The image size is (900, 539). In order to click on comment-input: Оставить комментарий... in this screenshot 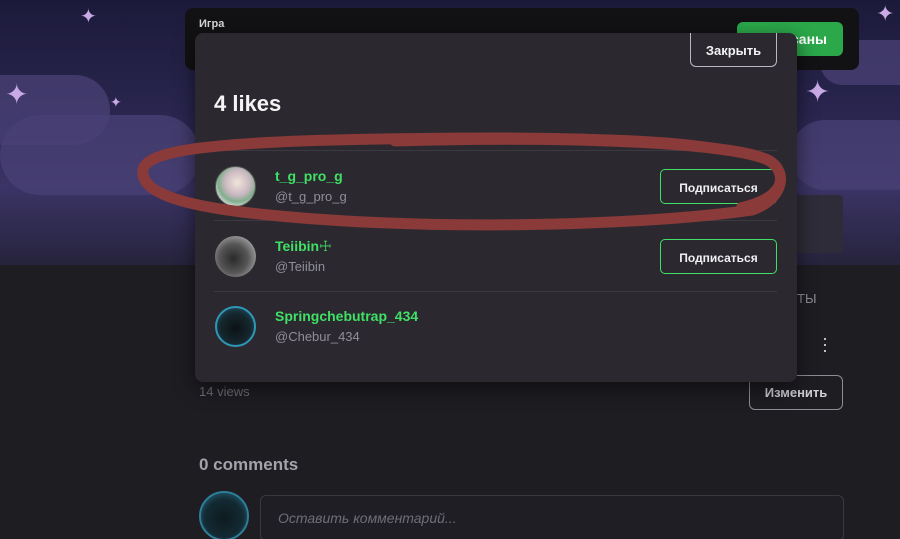, I will do `click(552, 517)`.